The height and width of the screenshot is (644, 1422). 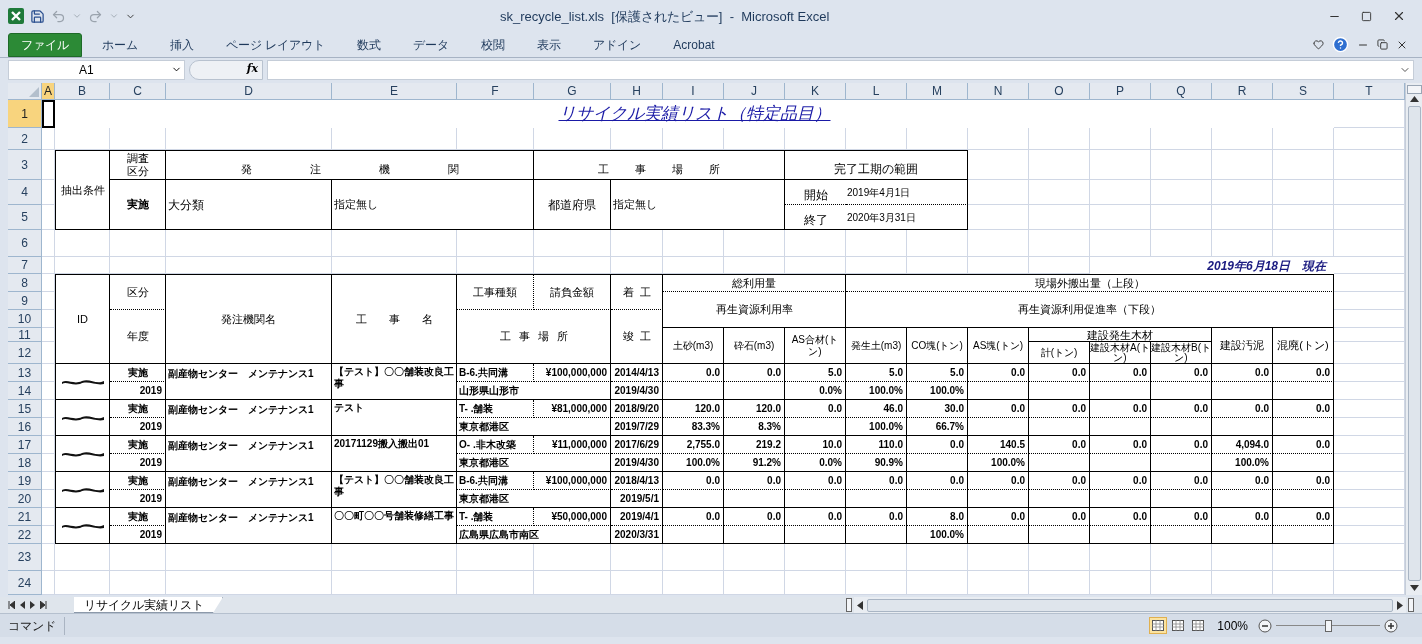 I want to click on next-sheet-icon, so click(x=32, y=605).